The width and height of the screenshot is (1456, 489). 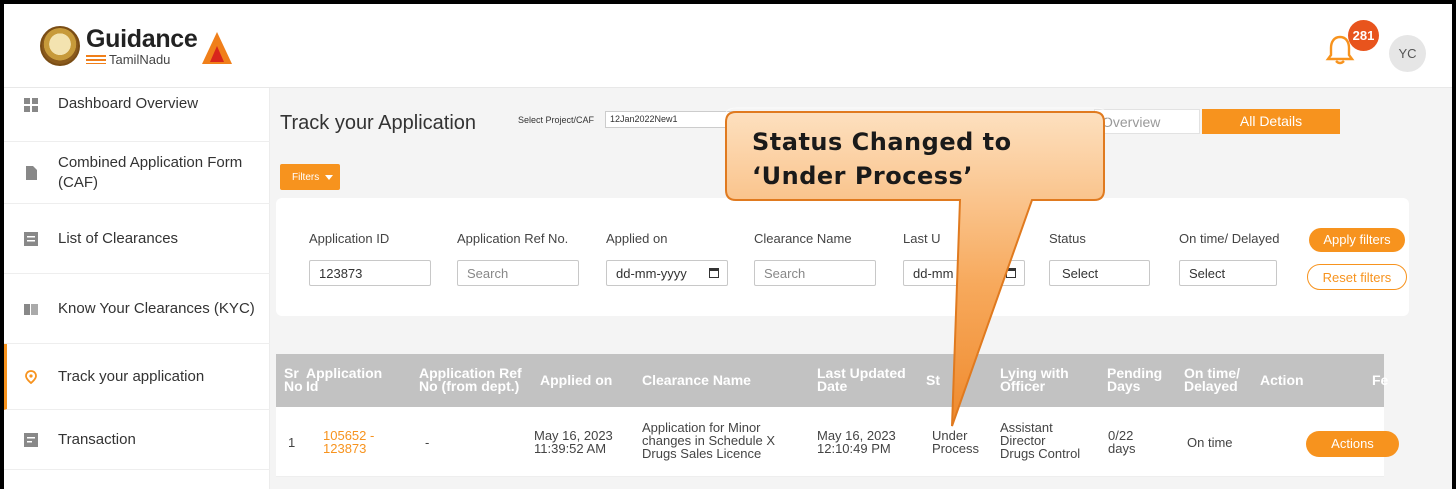 I want to click on callout-line2: ‘Under Process’, so click(x=862, y=176).